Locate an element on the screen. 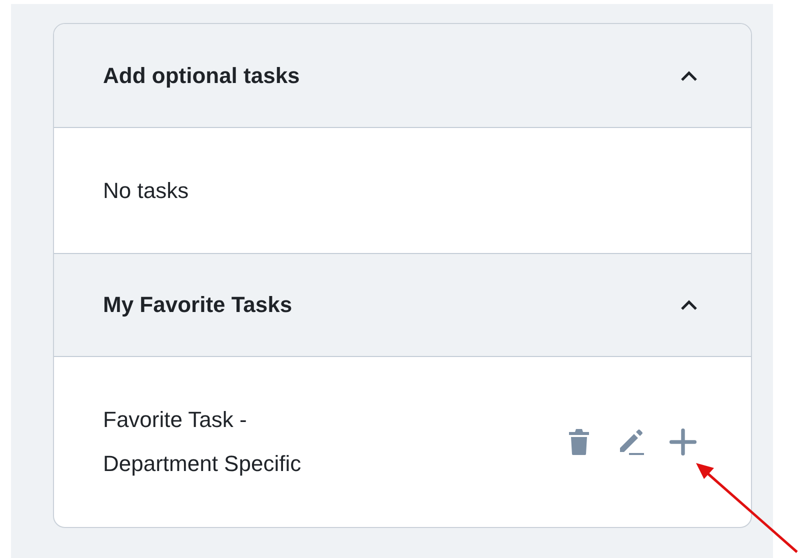 This screenshot has height=558, width=799. plus-icon is located at coordinates (683, 442).